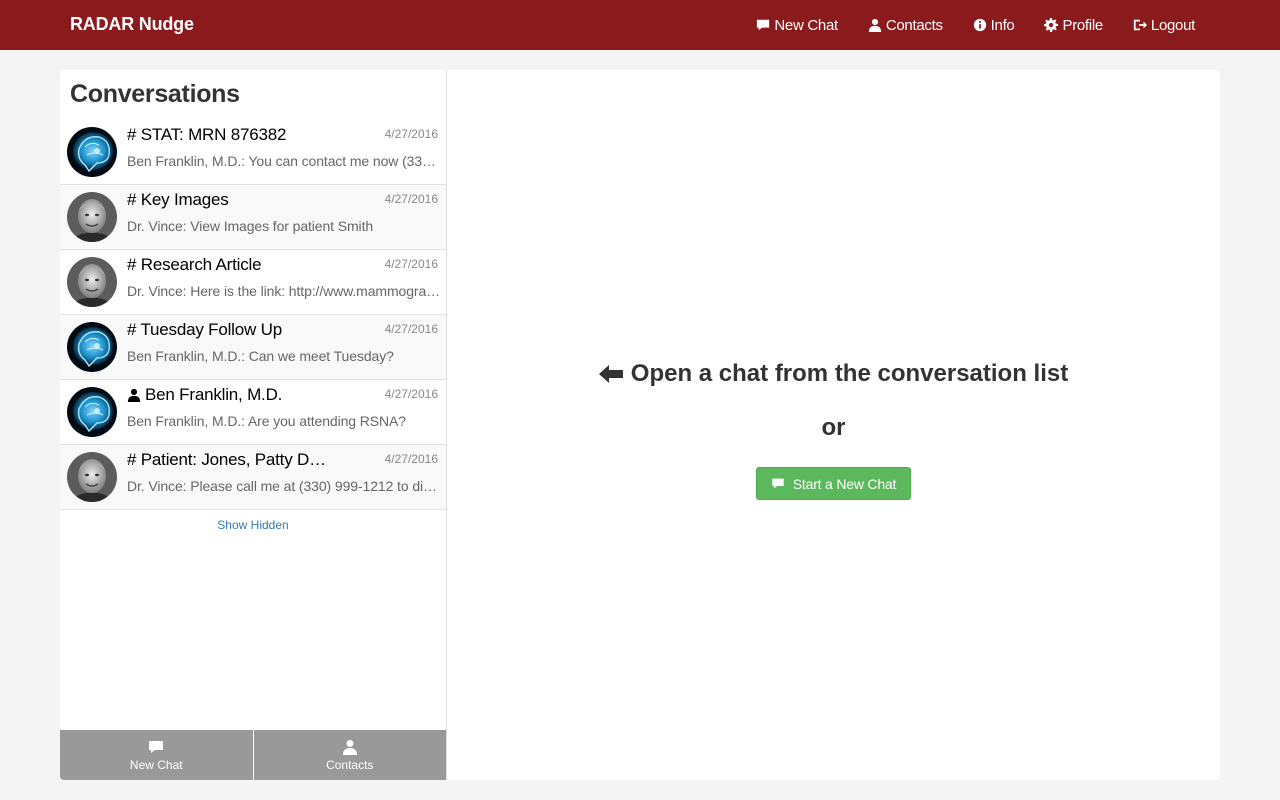  I want to click on bottom-contacts-button: Contacts, so click(349, 755).